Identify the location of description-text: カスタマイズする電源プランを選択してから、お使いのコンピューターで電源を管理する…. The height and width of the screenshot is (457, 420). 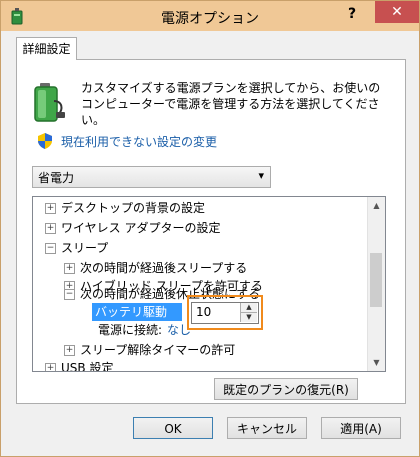
(231, 104).